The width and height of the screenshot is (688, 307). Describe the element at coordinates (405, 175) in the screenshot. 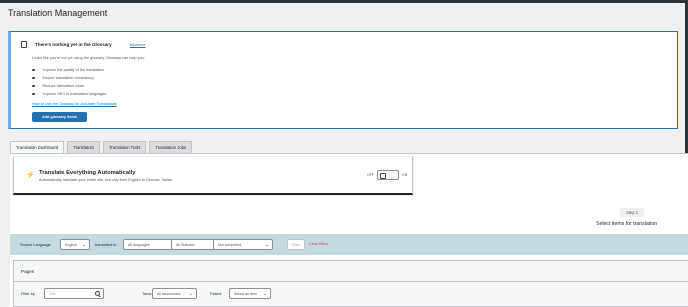

I see `toggle-on-label: ON` at that location.